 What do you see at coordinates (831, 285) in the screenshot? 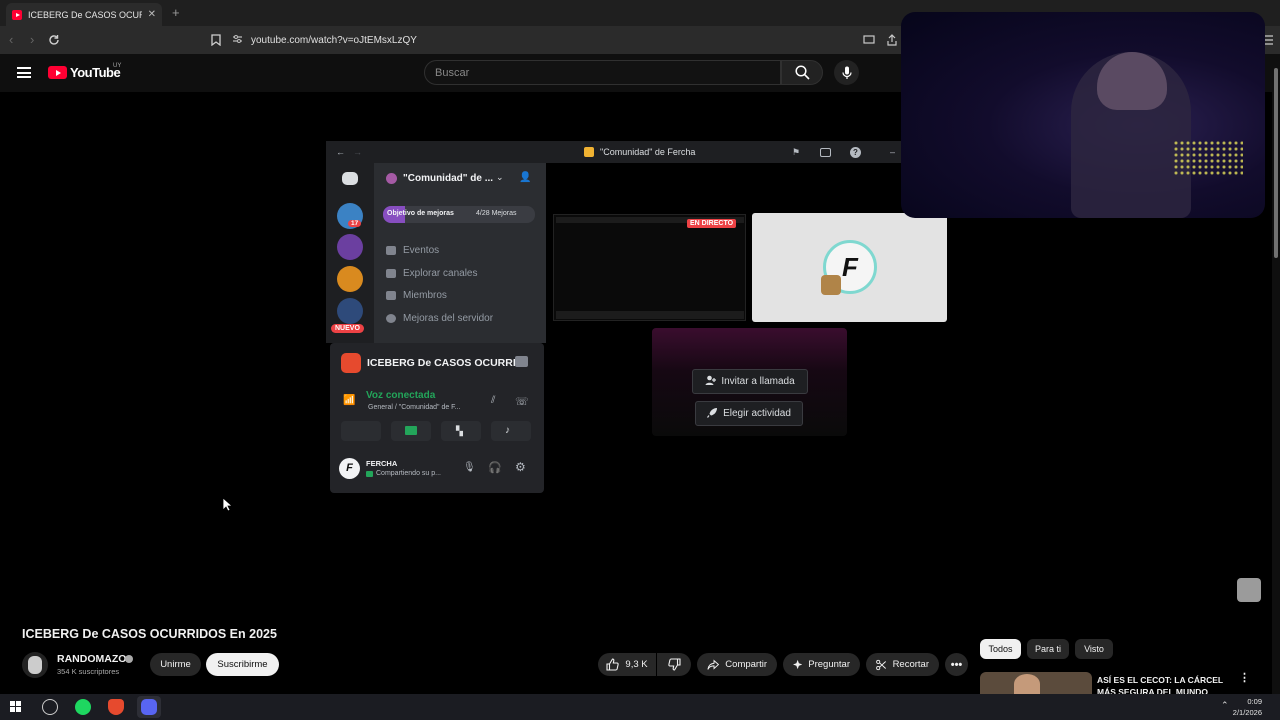
I see `avatar-decoration` at bounding box center [831, 285].